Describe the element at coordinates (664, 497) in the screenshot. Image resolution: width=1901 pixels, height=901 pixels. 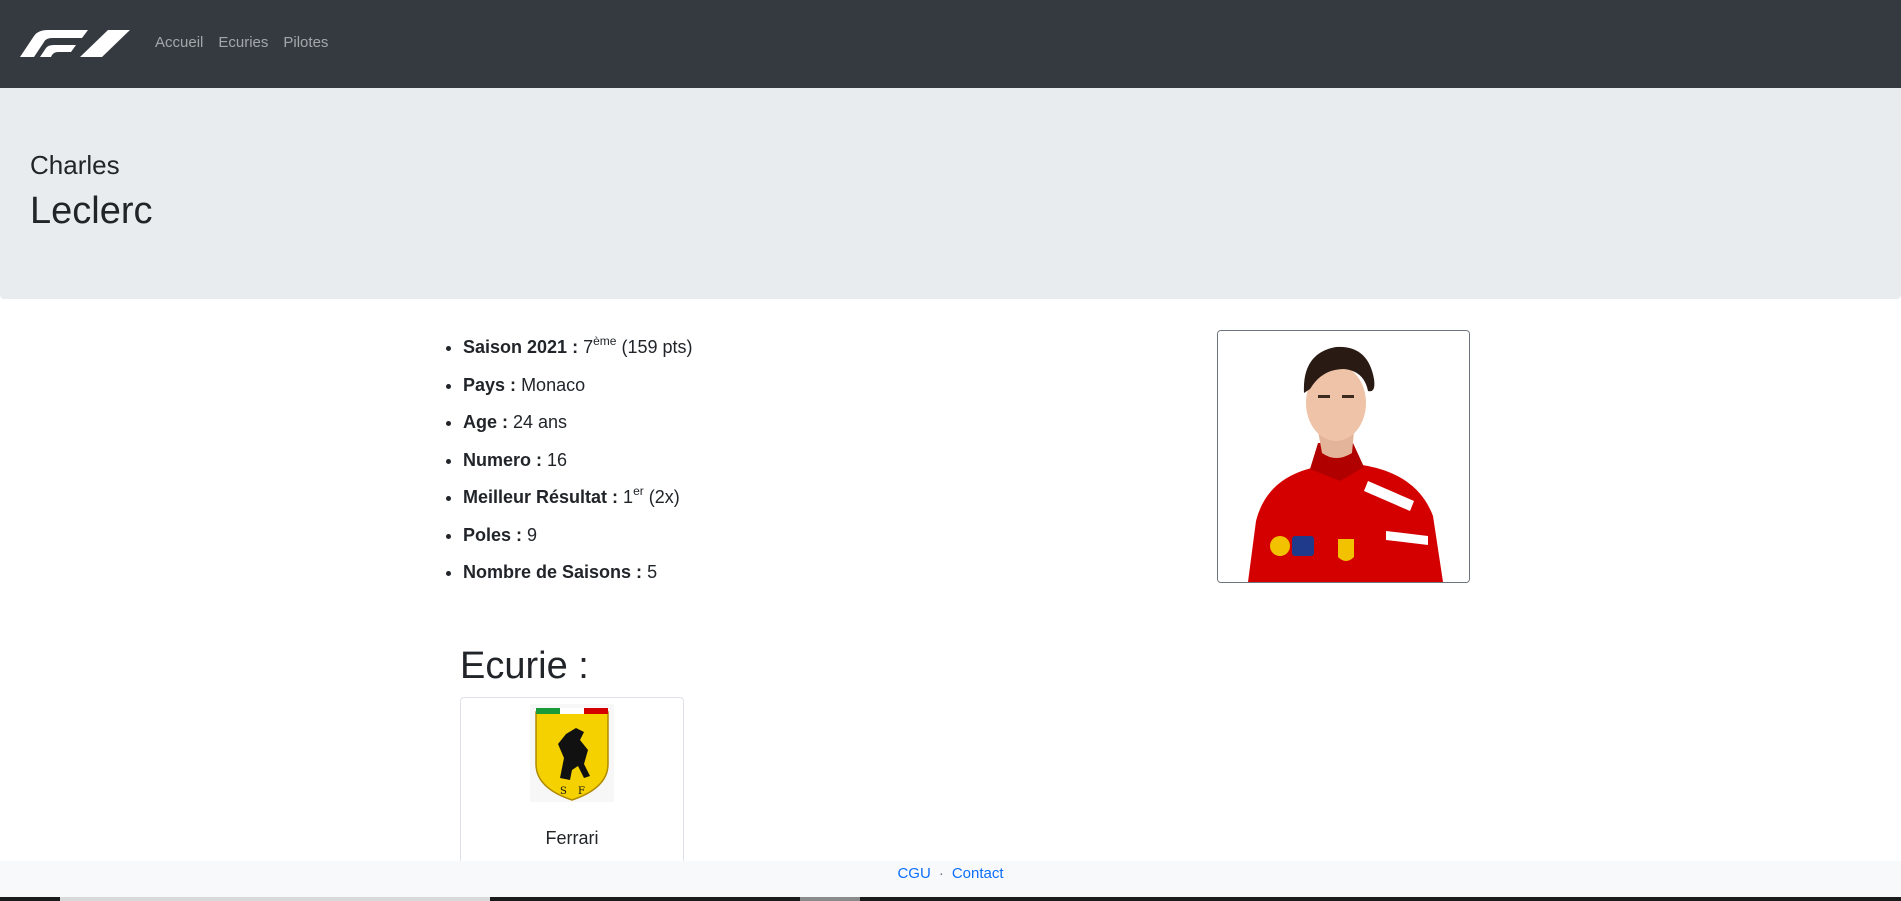
I see `stat-extra: (2x)` at that location.